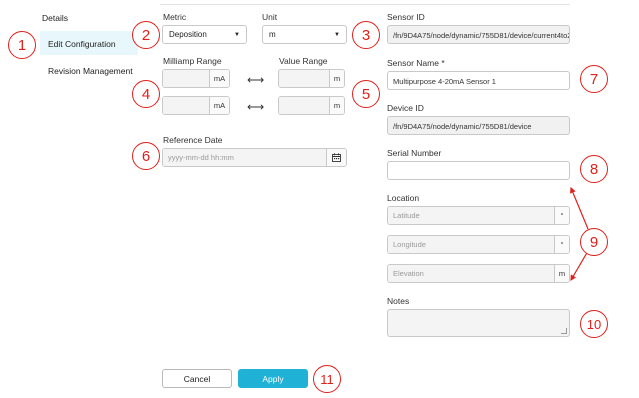  I want to click on milliamp-max-value, so click(186, 105).